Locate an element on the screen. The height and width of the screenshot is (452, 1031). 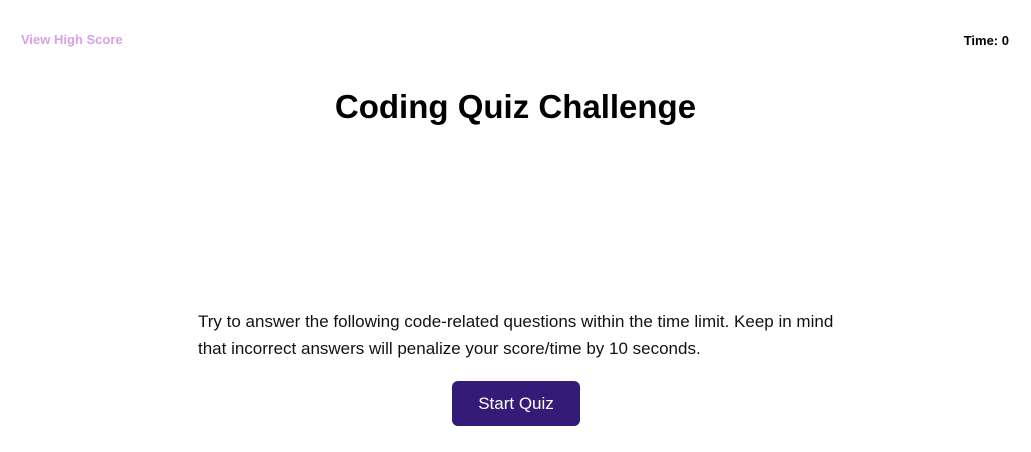
page-title: Coding Quiz Challenge is located at coordinates (515, 106).